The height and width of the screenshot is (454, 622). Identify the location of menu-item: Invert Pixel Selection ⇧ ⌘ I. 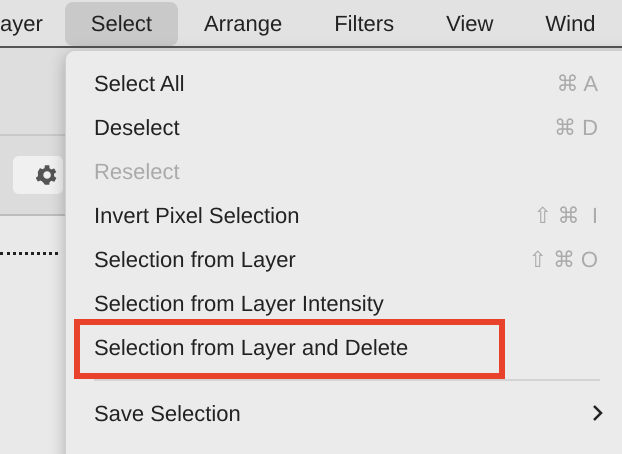
(344, 215).